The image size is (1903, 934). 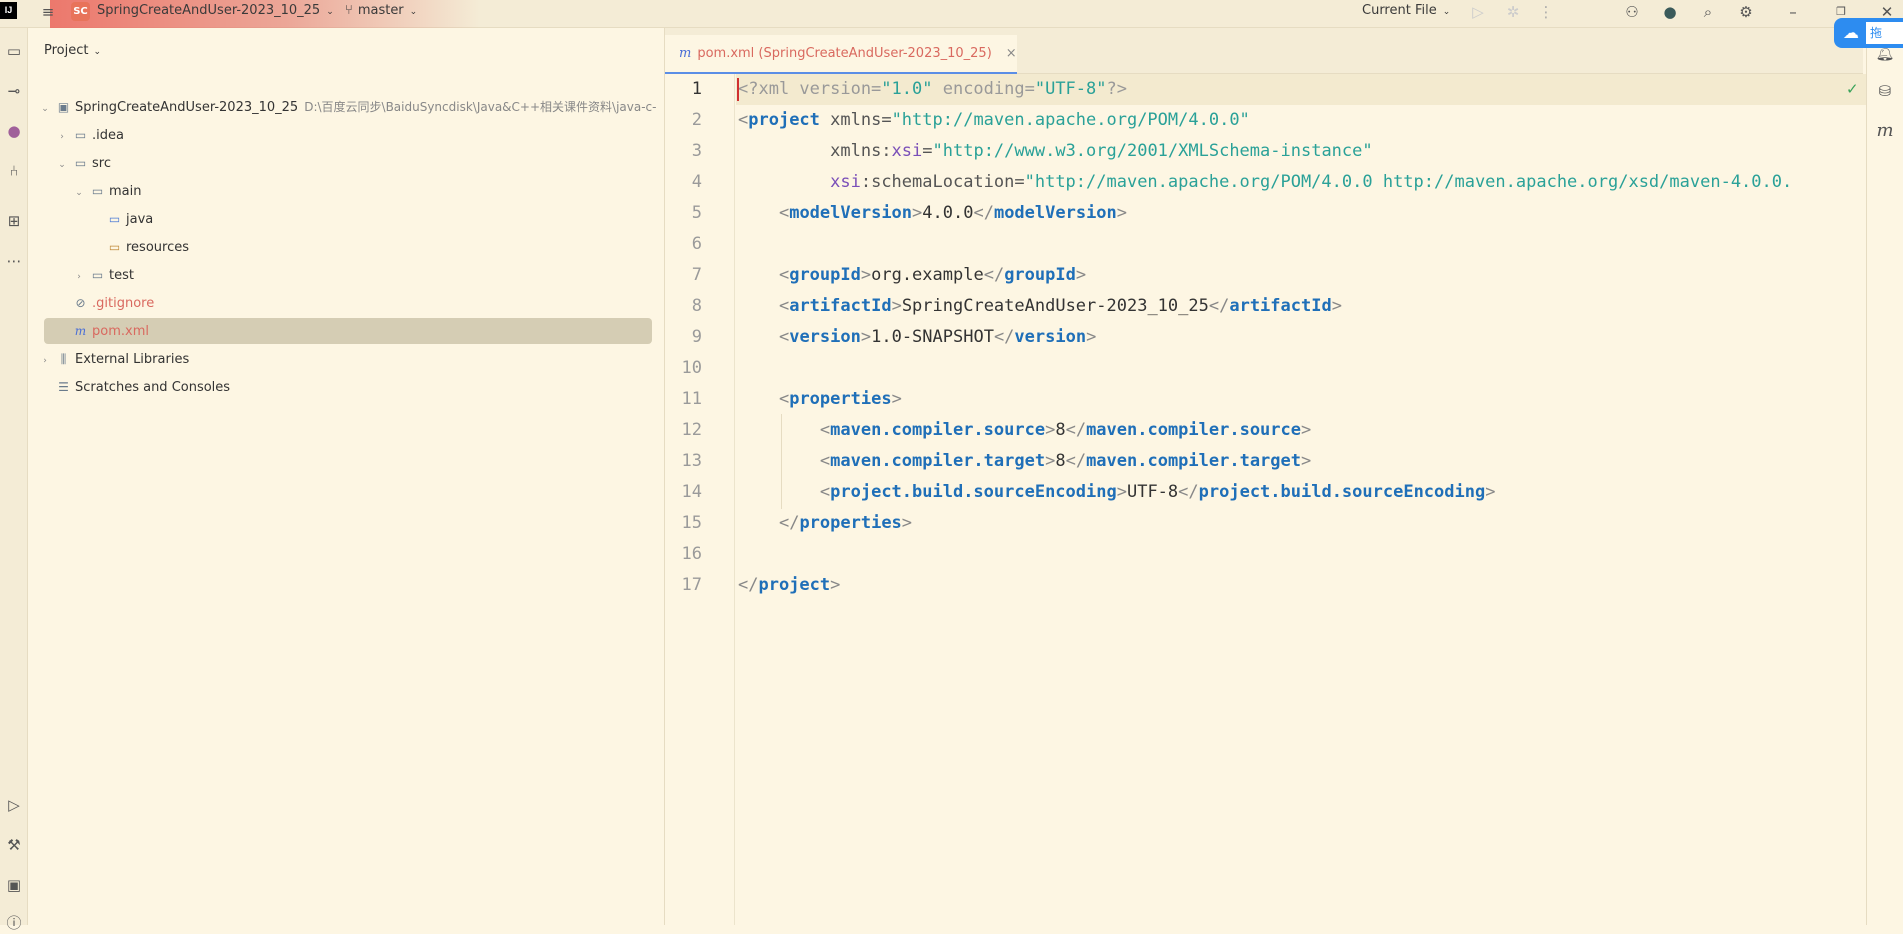 I want to click on line-number: 9, so click(x=696, y=337).